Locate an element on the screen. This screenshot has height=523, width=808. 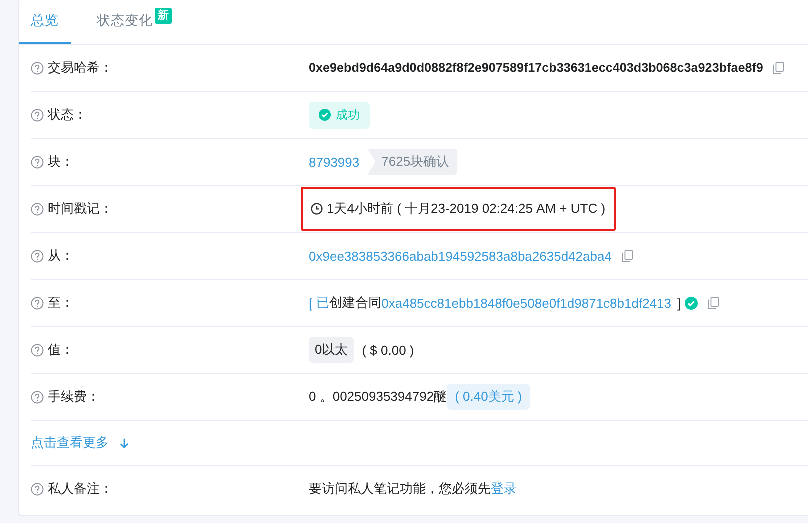
block-link: 8793993 is located at coordinates (334, 162).